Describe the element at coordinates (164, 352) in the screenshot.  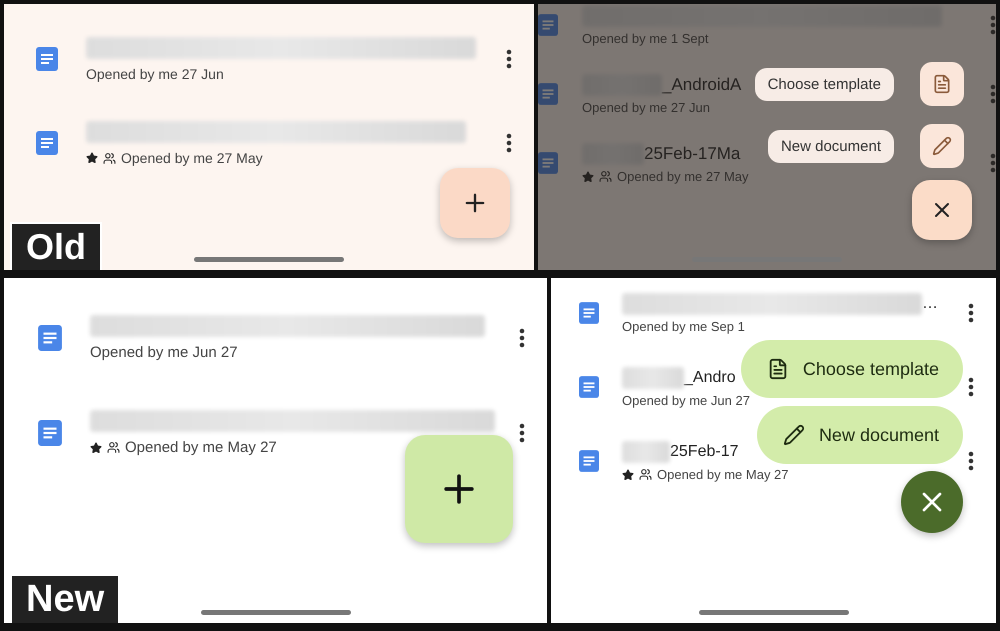
I see `file-subtitle: Opened by me Jun 27` at that location.